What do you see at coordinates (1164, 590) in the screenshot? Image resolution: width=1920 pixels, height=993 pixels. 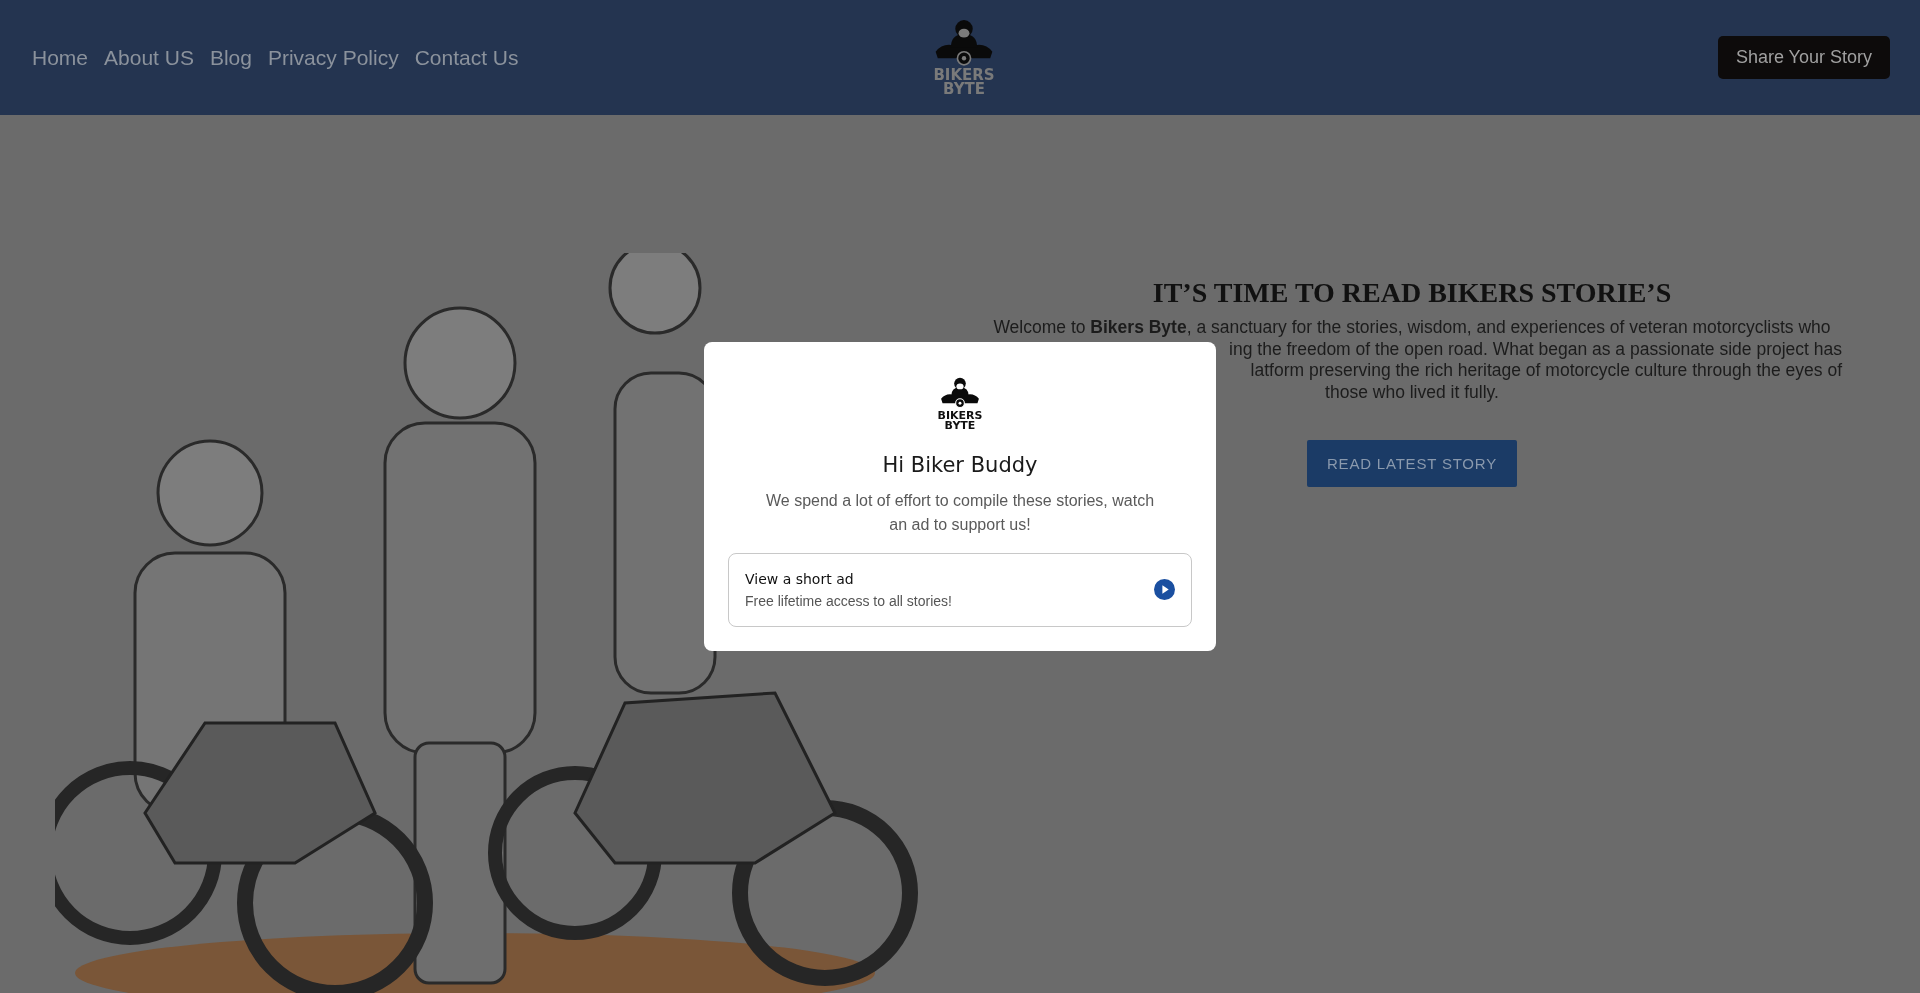 I see `play-icon` at bounding box center [1164, 590].